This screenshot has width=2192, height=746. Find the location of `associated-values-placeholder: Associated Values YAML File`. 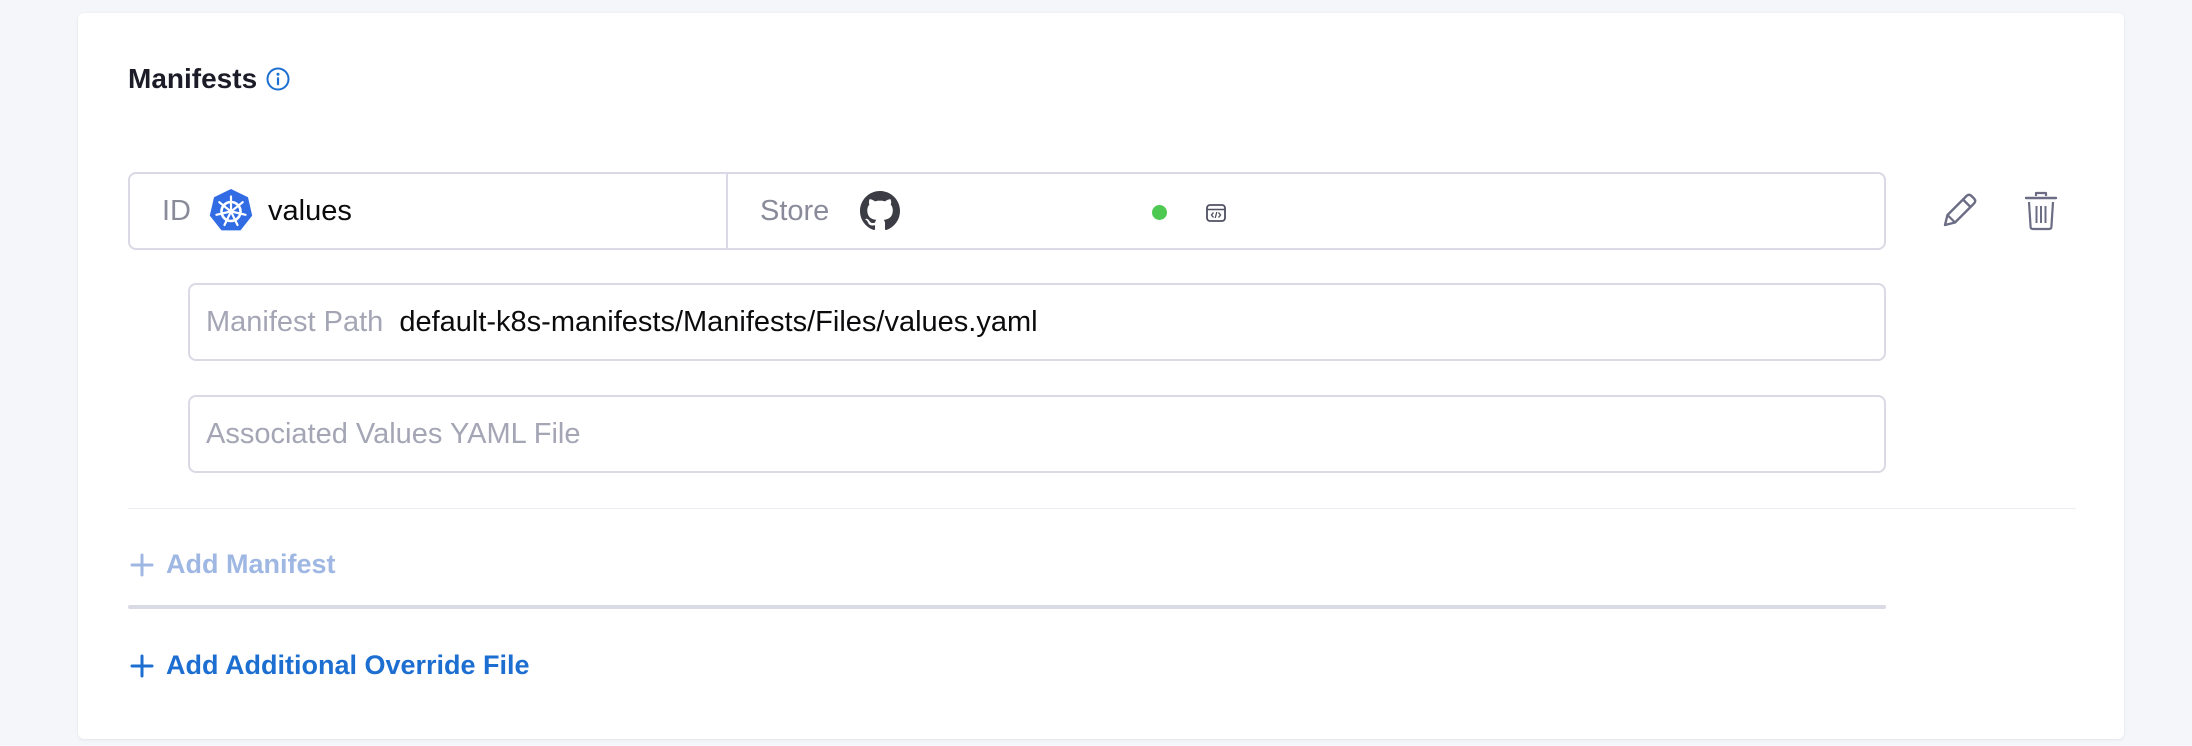

associated-values-placeholder: Associated Values YAML File is located at coordinates (393, 433).